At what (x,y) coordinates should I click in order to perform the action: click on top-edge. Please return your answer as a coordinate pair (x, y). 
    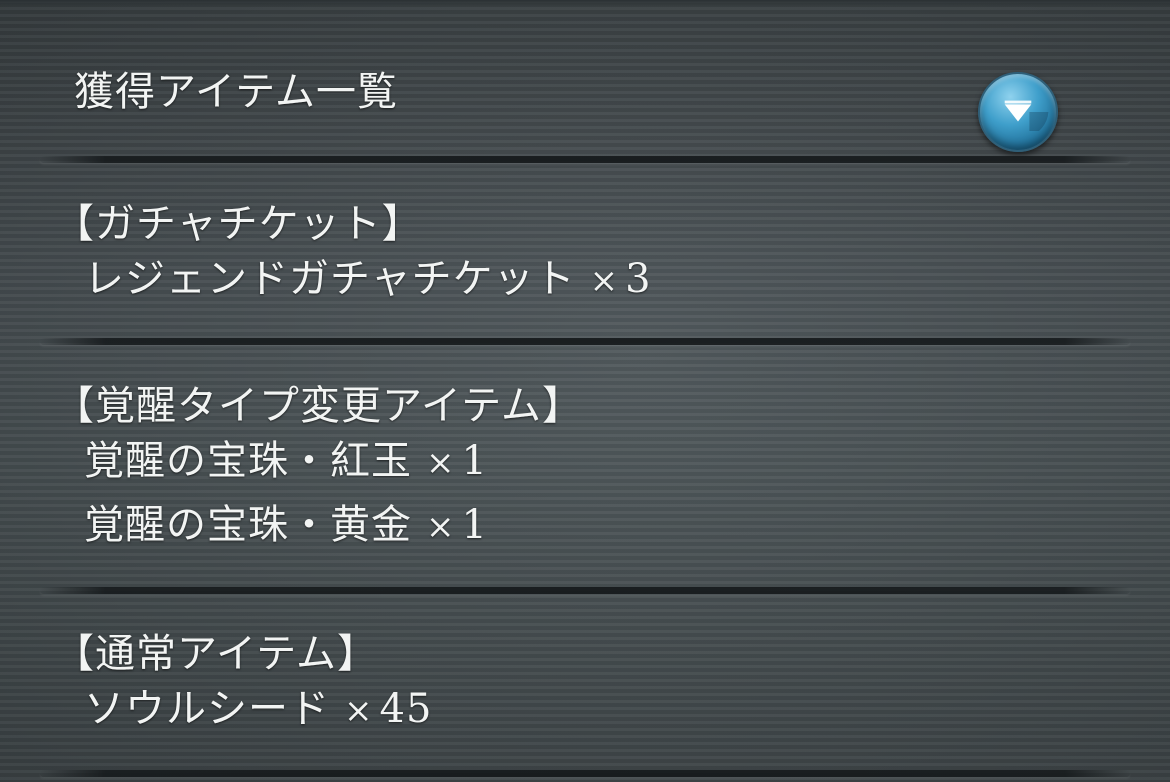
    Looking at the image, I should click on (585, 3).